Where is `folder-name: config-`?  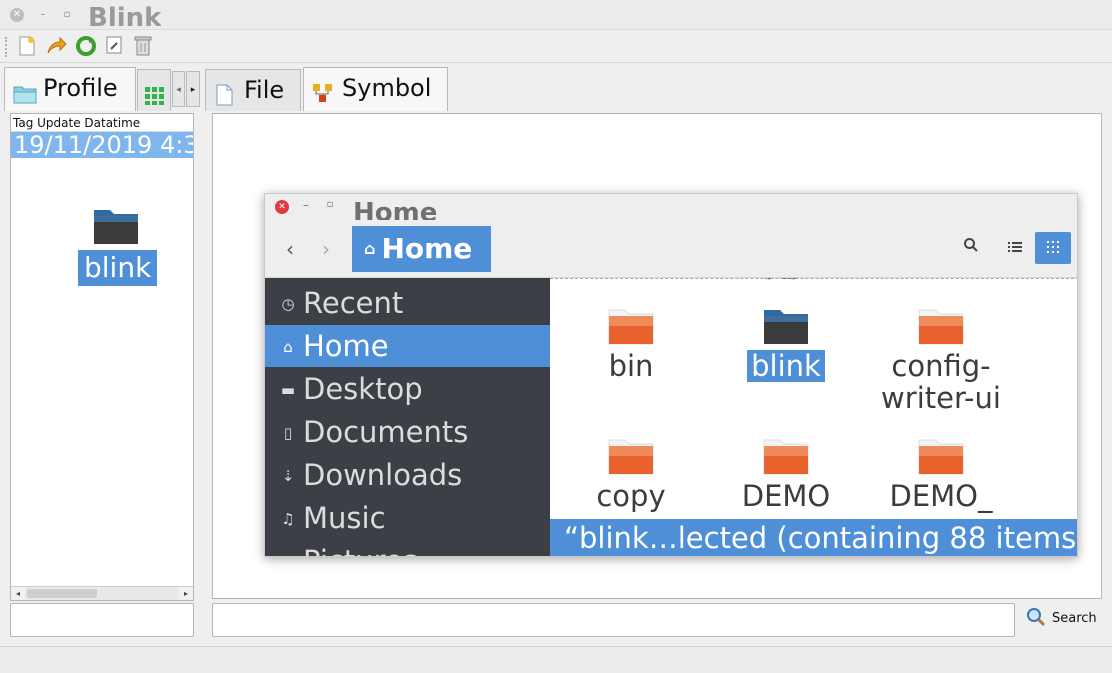
folder-name: config- is located at coordinates (941, 366).